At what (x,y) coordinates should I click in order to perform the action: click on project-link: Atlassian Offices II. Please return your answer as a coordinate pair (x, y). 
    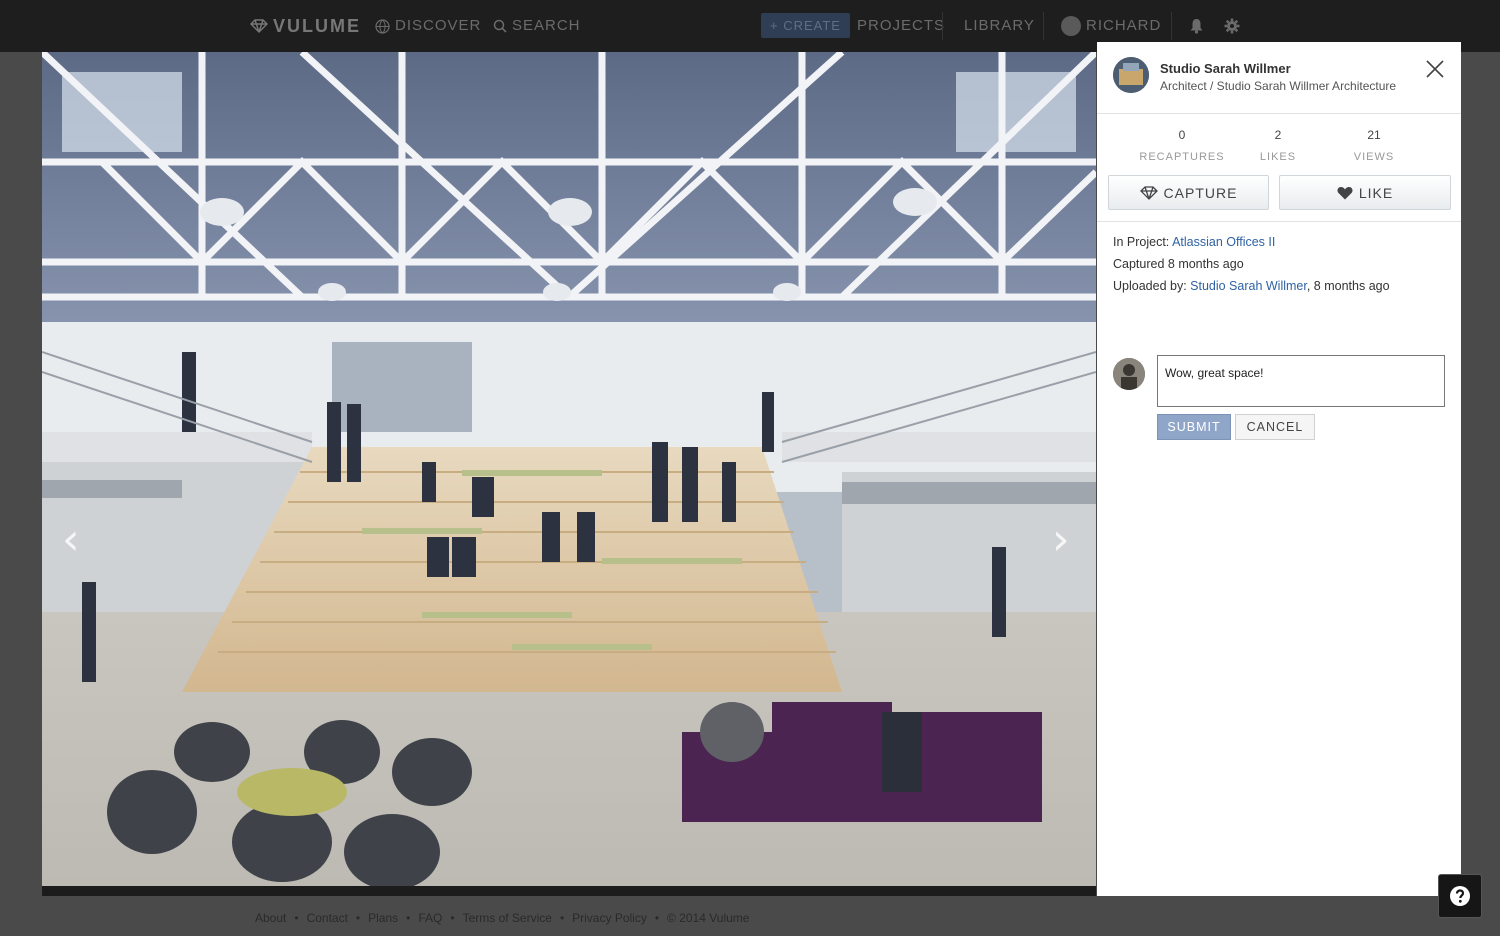
    Looking at the image, I should click on (1223, 242).